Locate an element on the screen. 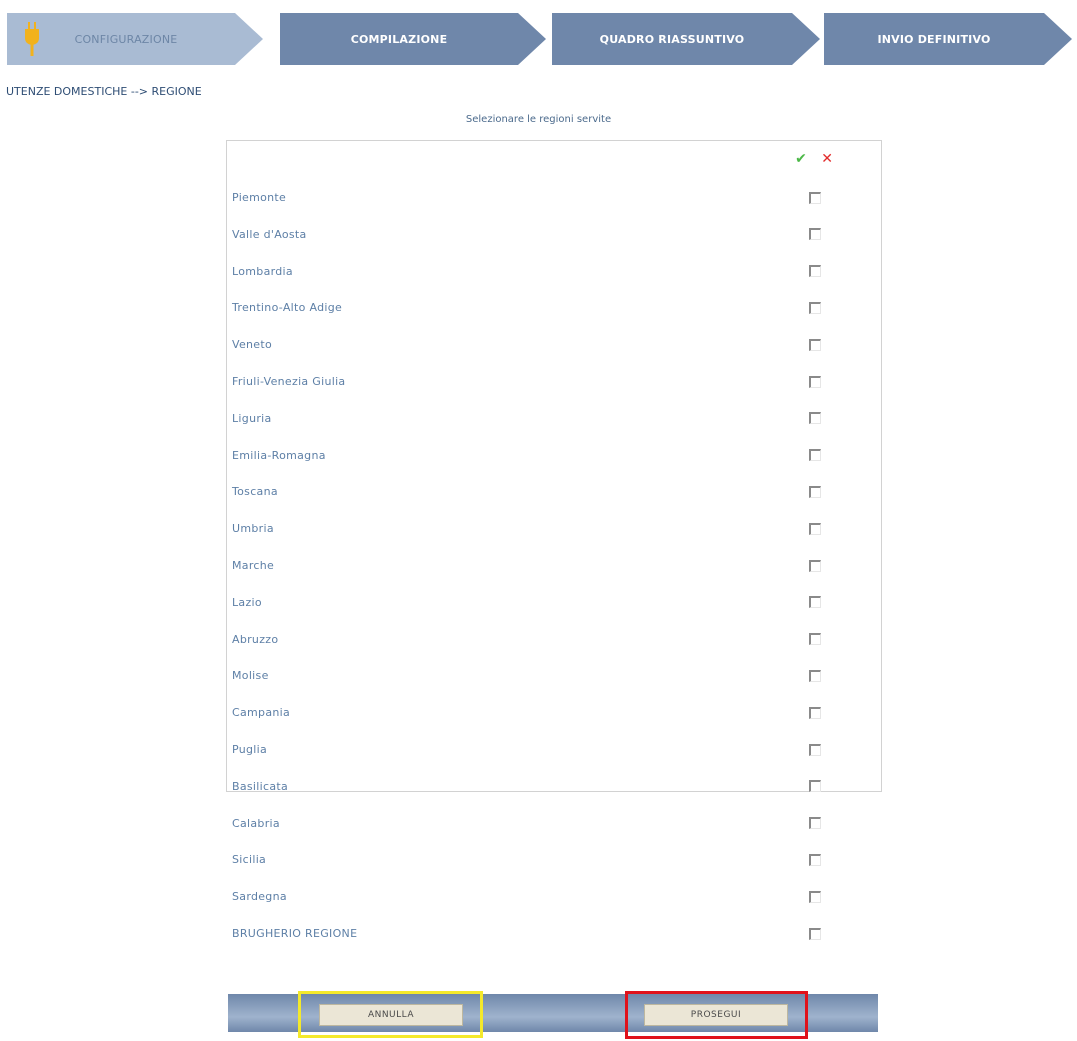  region-label: Umbria is located at coordinates (253, 529).